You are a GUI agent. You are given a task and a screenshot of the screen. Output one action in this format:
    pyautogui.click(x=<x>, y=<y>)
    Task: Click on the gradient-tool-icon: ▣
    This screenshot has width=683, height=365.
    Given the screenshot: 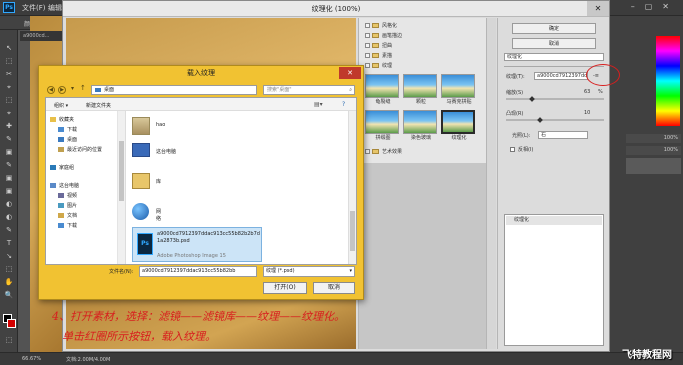 What is the action you would take?
    pyautogui.click(x=9, y=191)
    